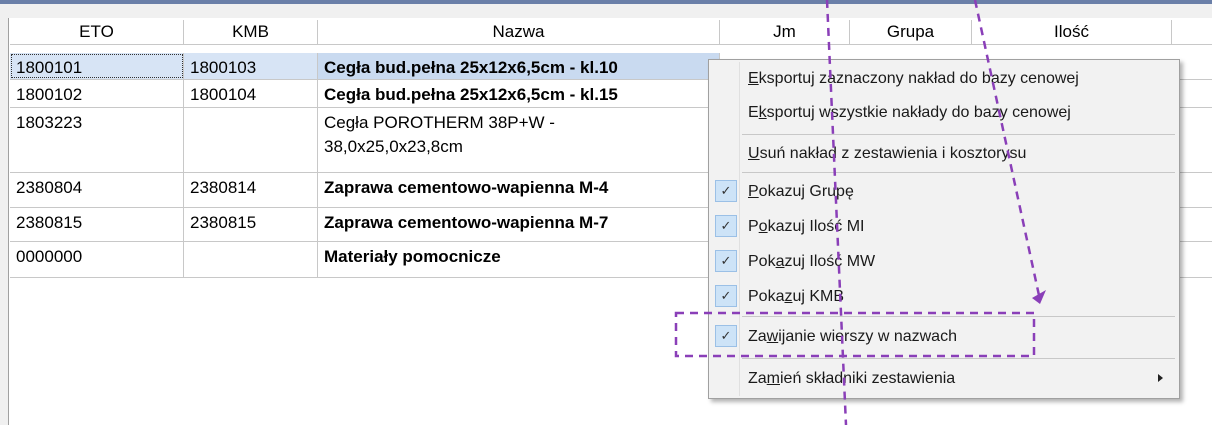 The height and width of the screenshot is (425, 1212). Describe the element at coordinates (855, 334) in the screenshot. I see `annotation-highlight-box` at that location.